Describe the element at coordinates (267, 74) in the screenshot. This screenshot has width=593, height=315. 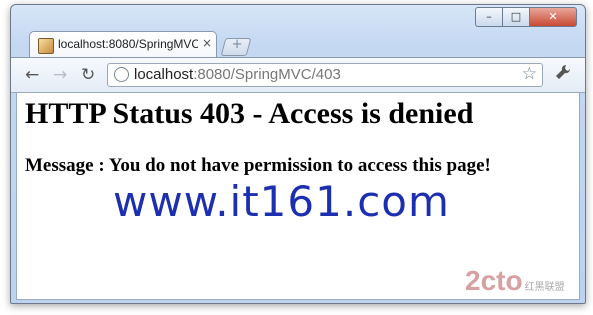
I see `url-path: :8080/SpringMVC/403` at that location.